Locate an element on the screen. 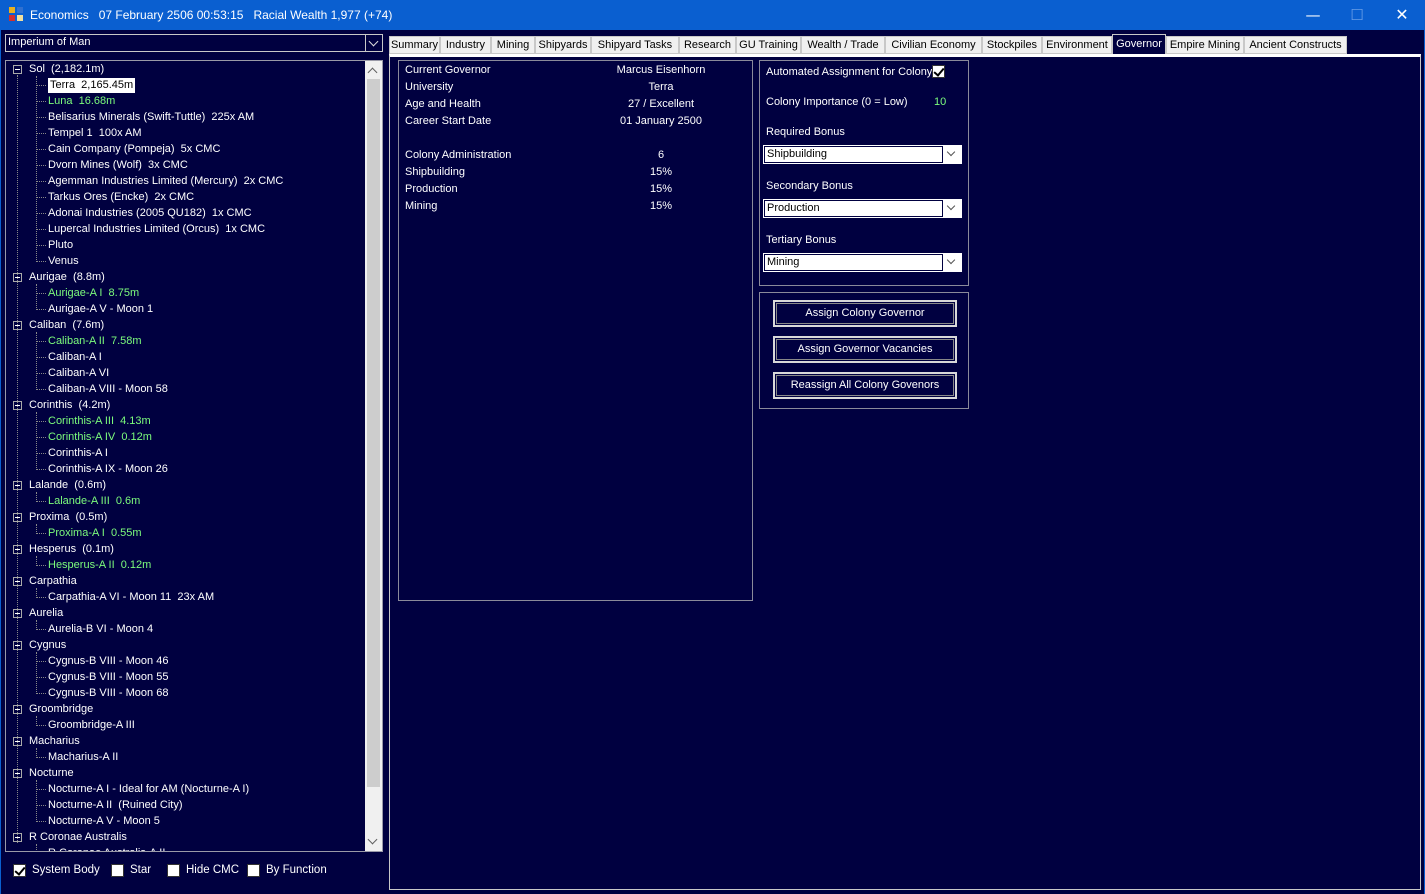 This screenshot has height=894, width=1425. race-selector: Imperium of Man is located at coordinates (194, 43).